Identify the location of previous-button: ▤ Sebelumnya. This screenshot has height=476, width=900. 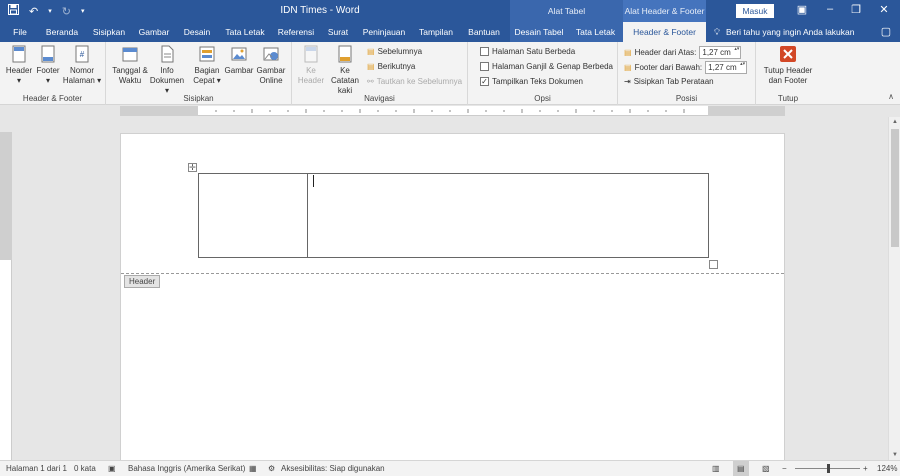
(394, 51).